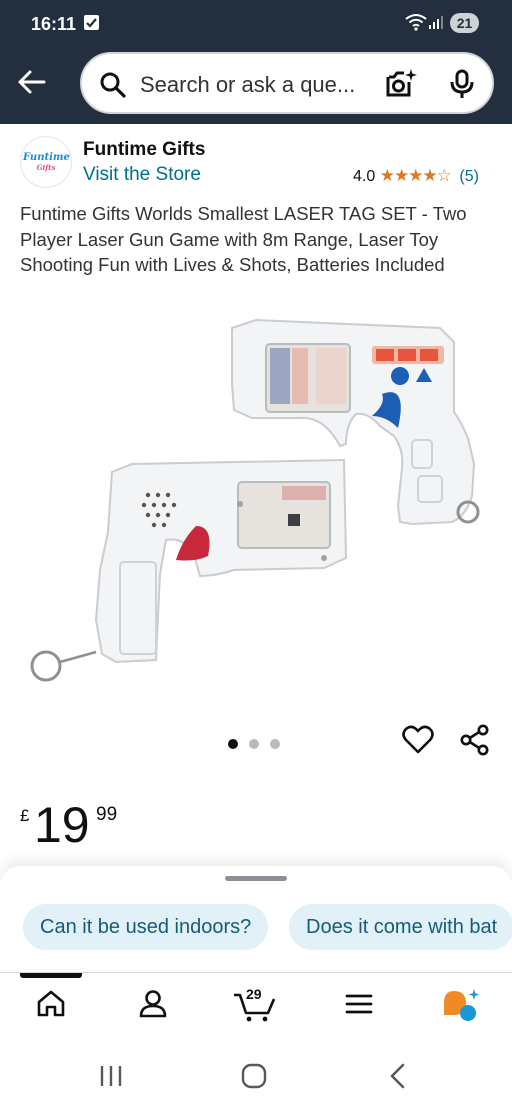 The width and height of the screenshot is (512, 1109). Describe the element at coordinates (256, 23) in the screenshot. I see `status-bar: 16:11 21` at that location.